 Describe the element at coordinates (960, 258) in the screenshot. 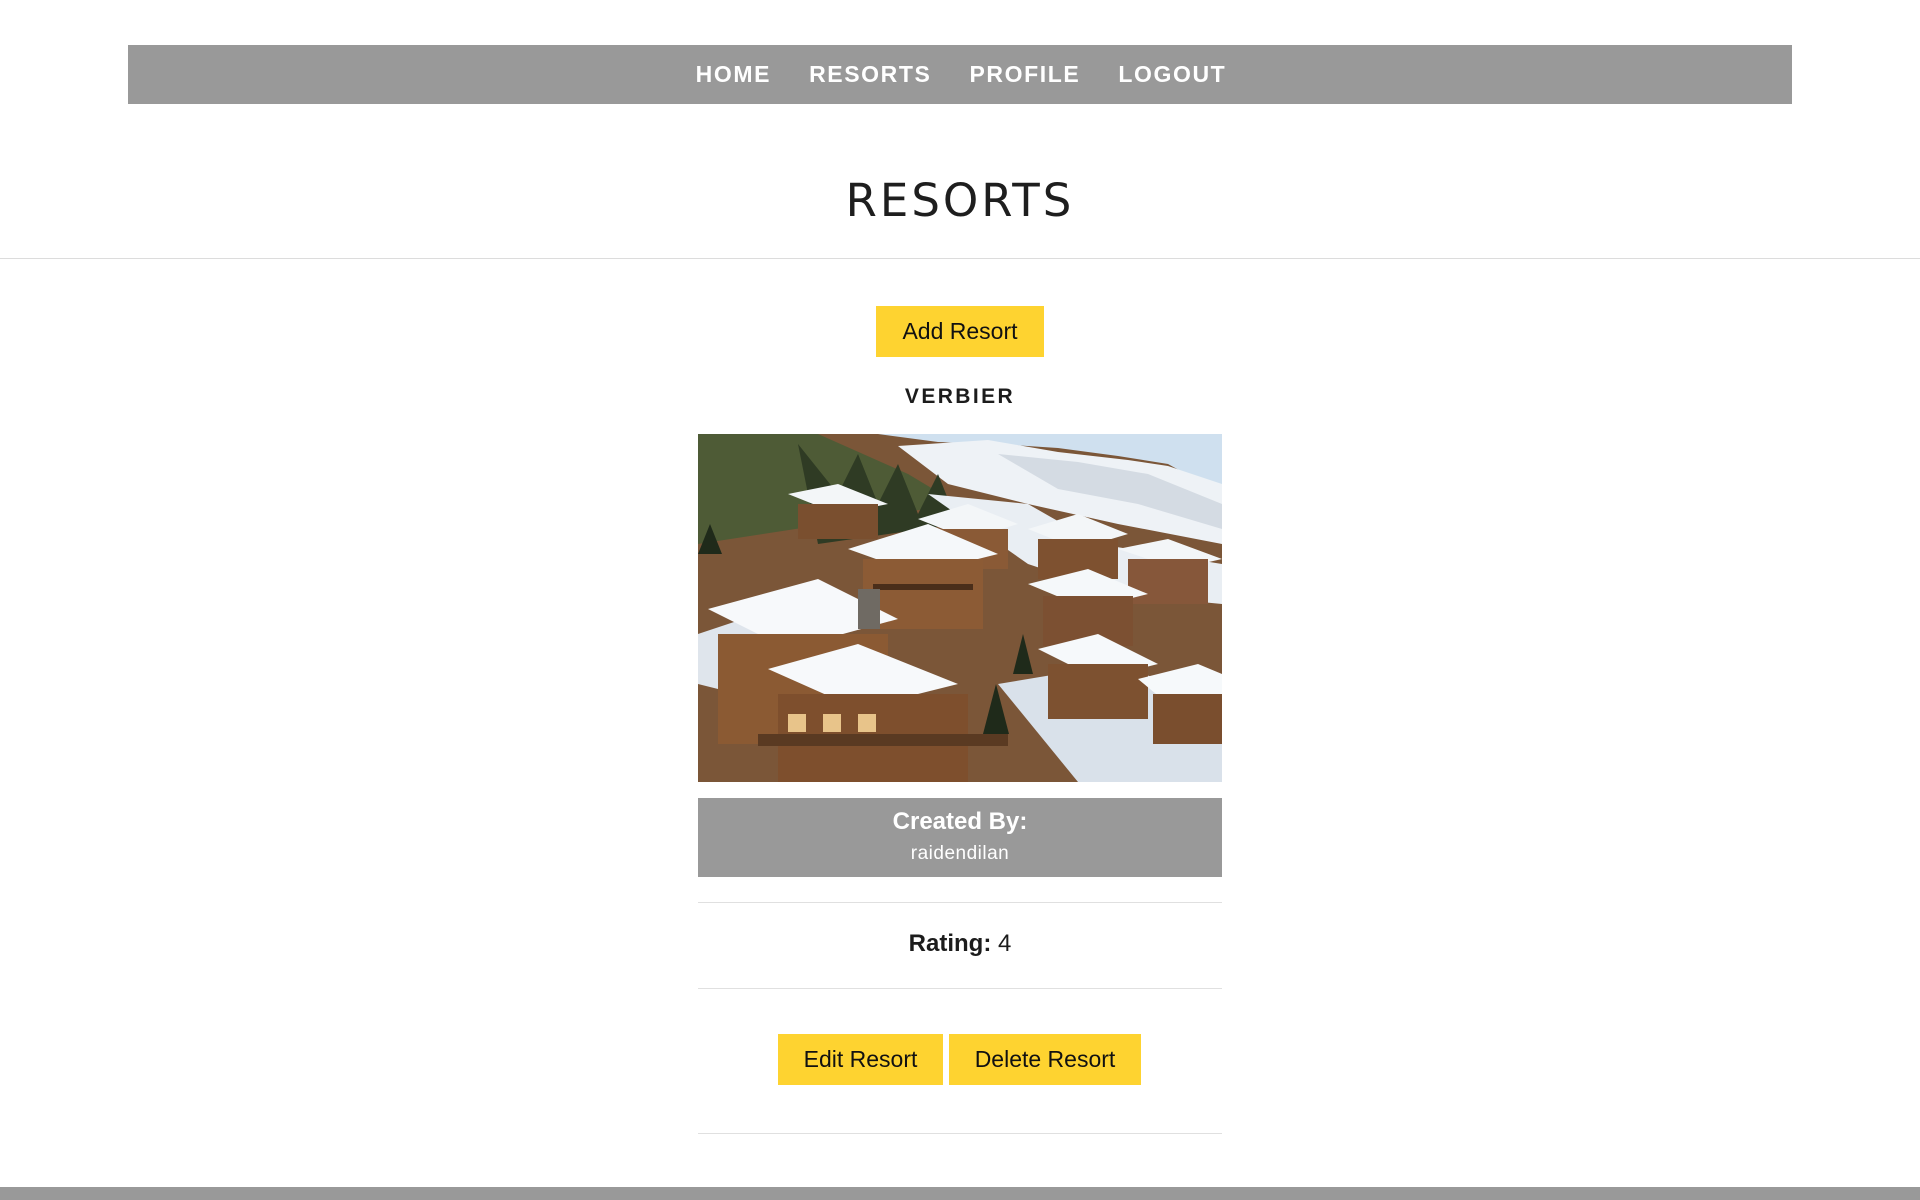

I see `title-divider` at that location.